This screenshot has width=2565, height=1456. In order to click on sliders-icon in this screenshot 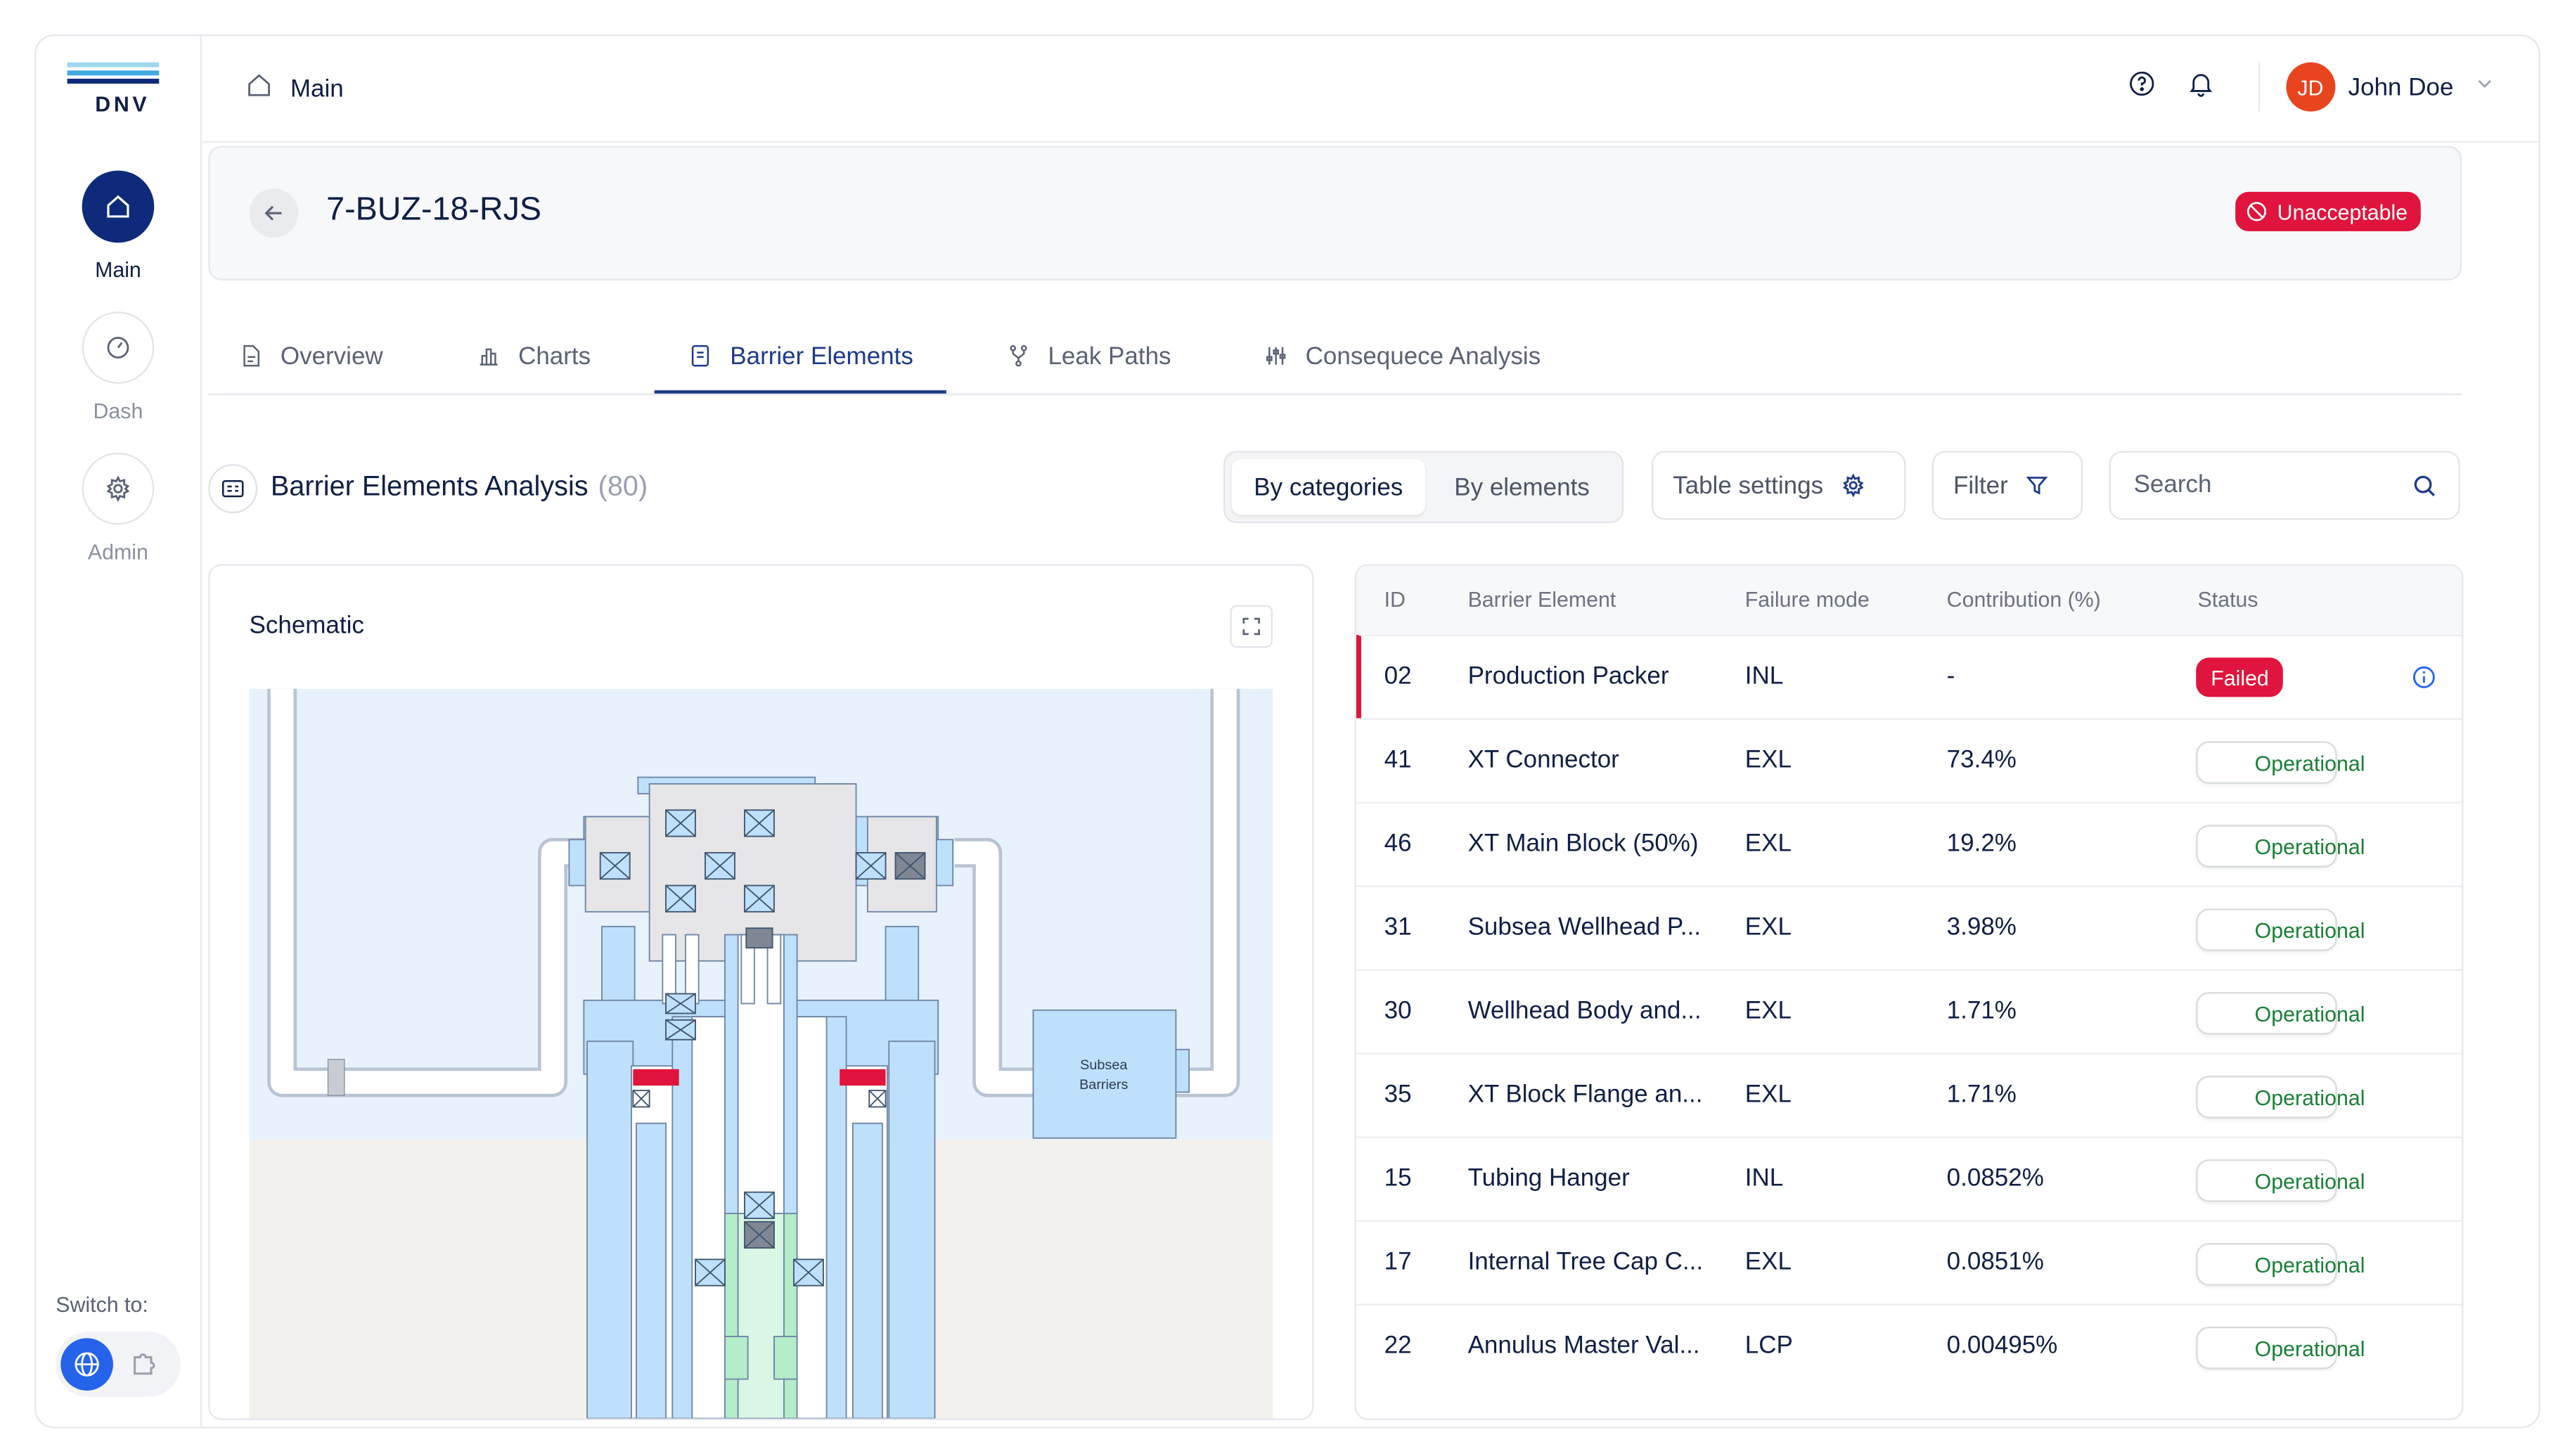, I will do `click(1276, 356)`.